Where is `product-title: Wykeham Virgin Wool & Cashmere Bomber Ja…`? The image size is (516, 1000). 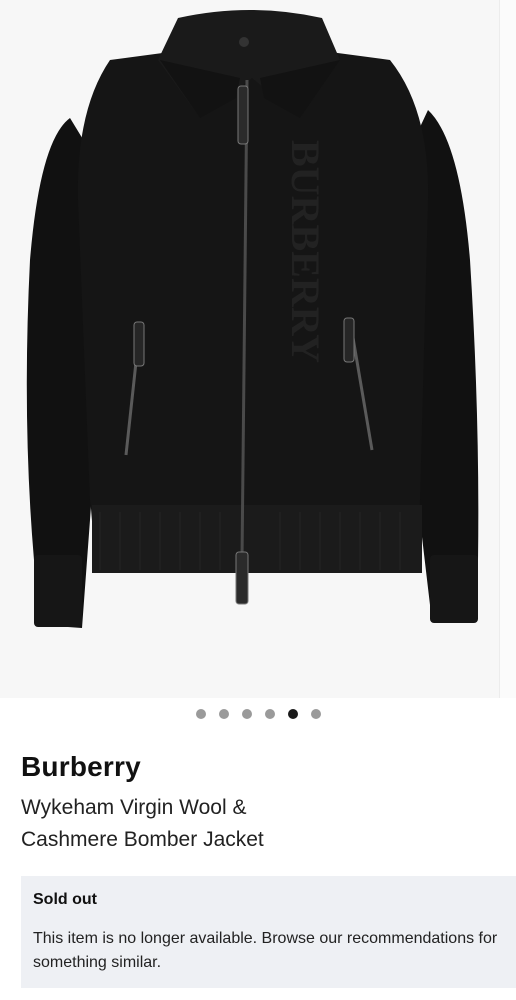 product-title: Wykeham Virgin Wool & Cashmere Bomber Ja… is located at coordinates (256, 824).